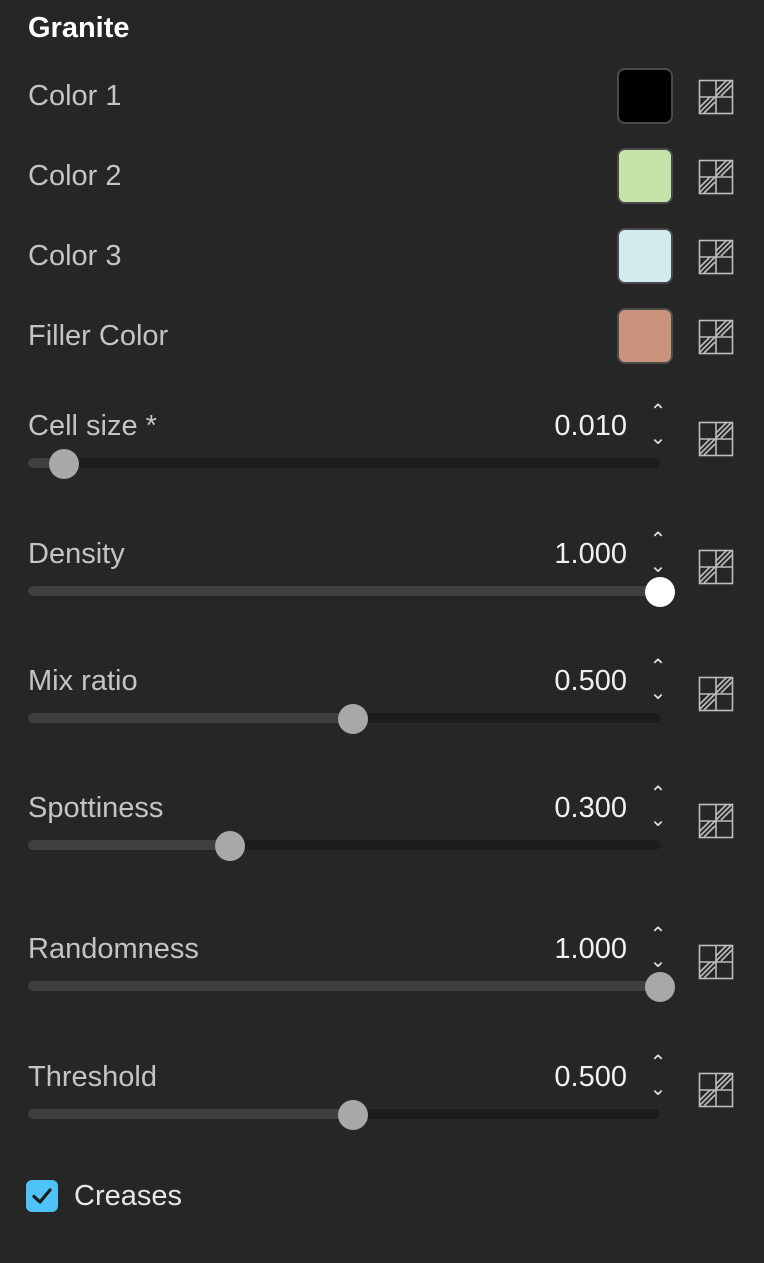  I want to click on mix-ratio-value: 0.500, so click(590, 681).